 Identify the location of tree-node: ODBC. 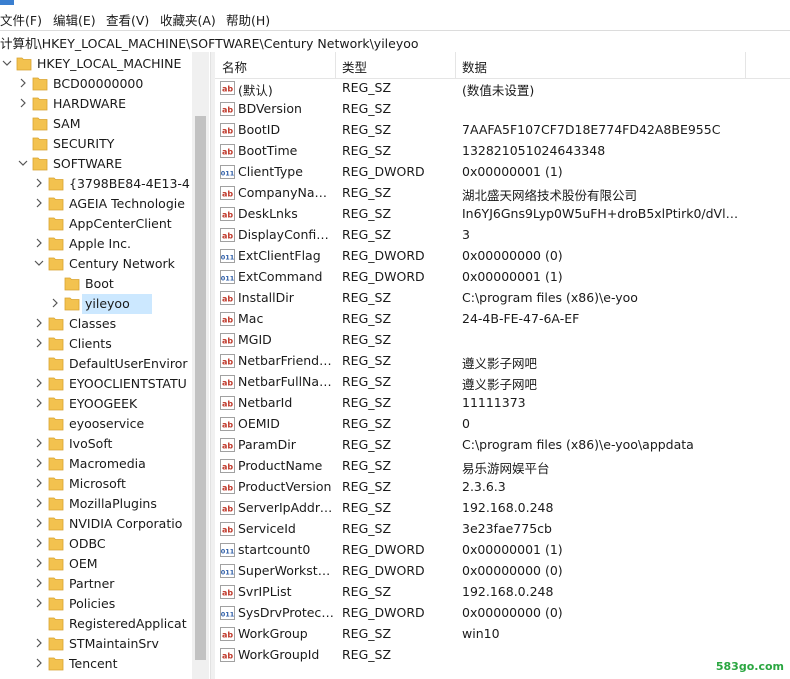
(105, 544).